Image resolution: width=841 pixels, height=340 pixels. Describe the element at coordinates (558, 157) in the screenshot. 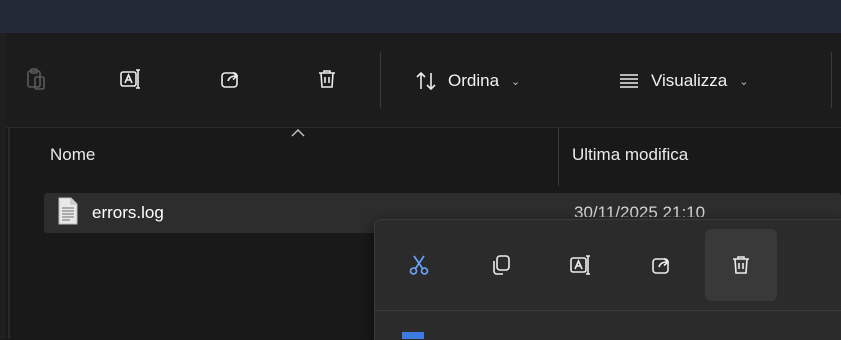

I see `column-resize-handle` at that location.